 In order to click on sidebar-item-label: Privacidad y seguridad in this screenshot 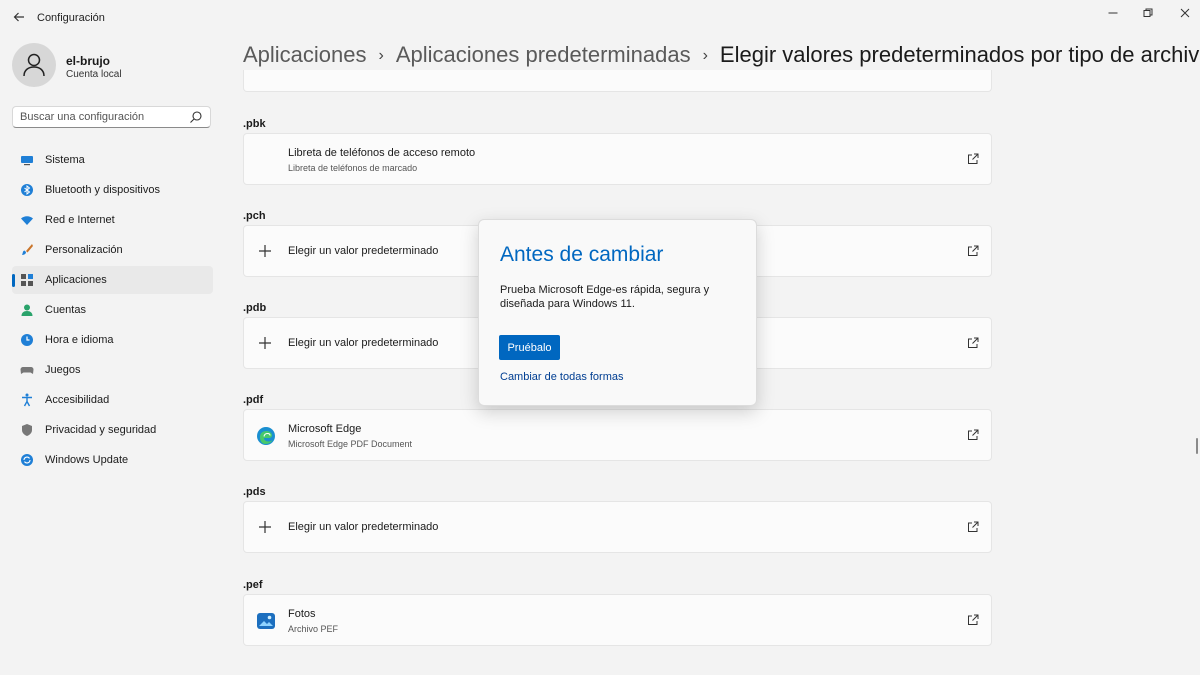, I will do `click(101, 430)`.